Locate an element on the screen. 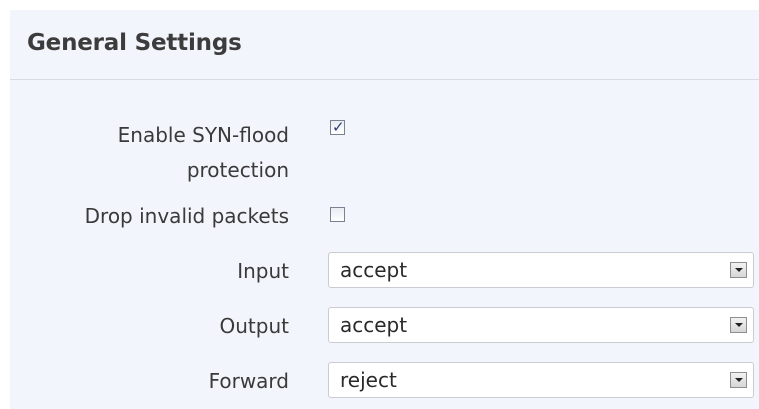  output-select-value: accept is located at coordinates (374, 325).